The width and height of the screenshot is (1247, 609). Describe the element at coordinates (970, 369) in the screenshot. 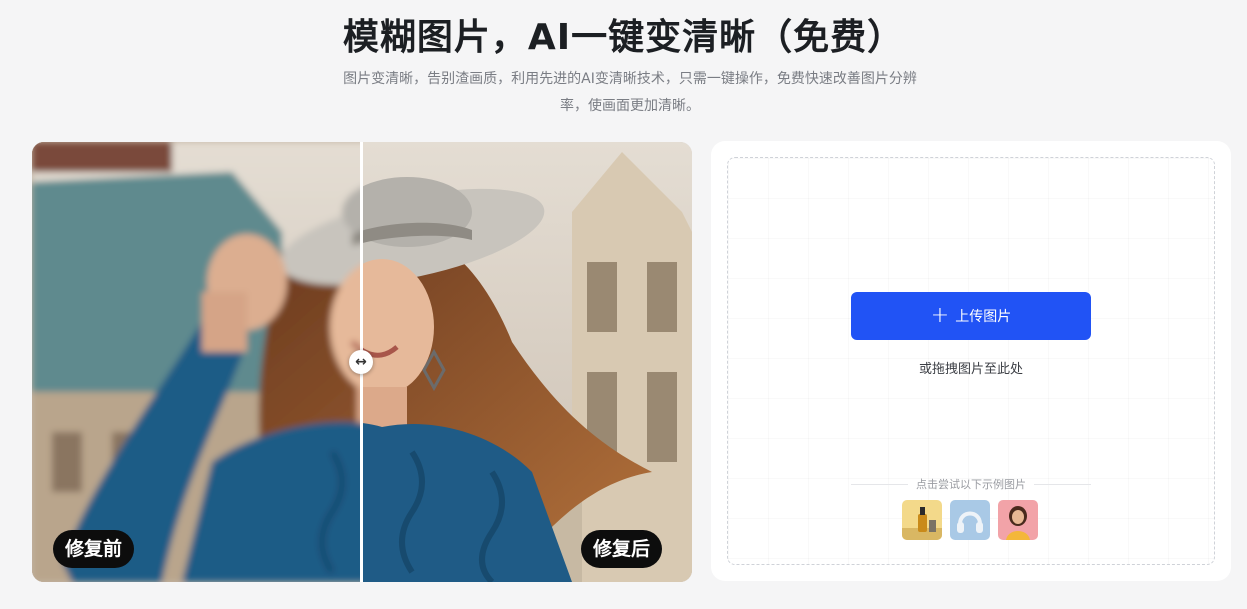

I see `drag-hint: 或拖拽图片至此处` at that location.